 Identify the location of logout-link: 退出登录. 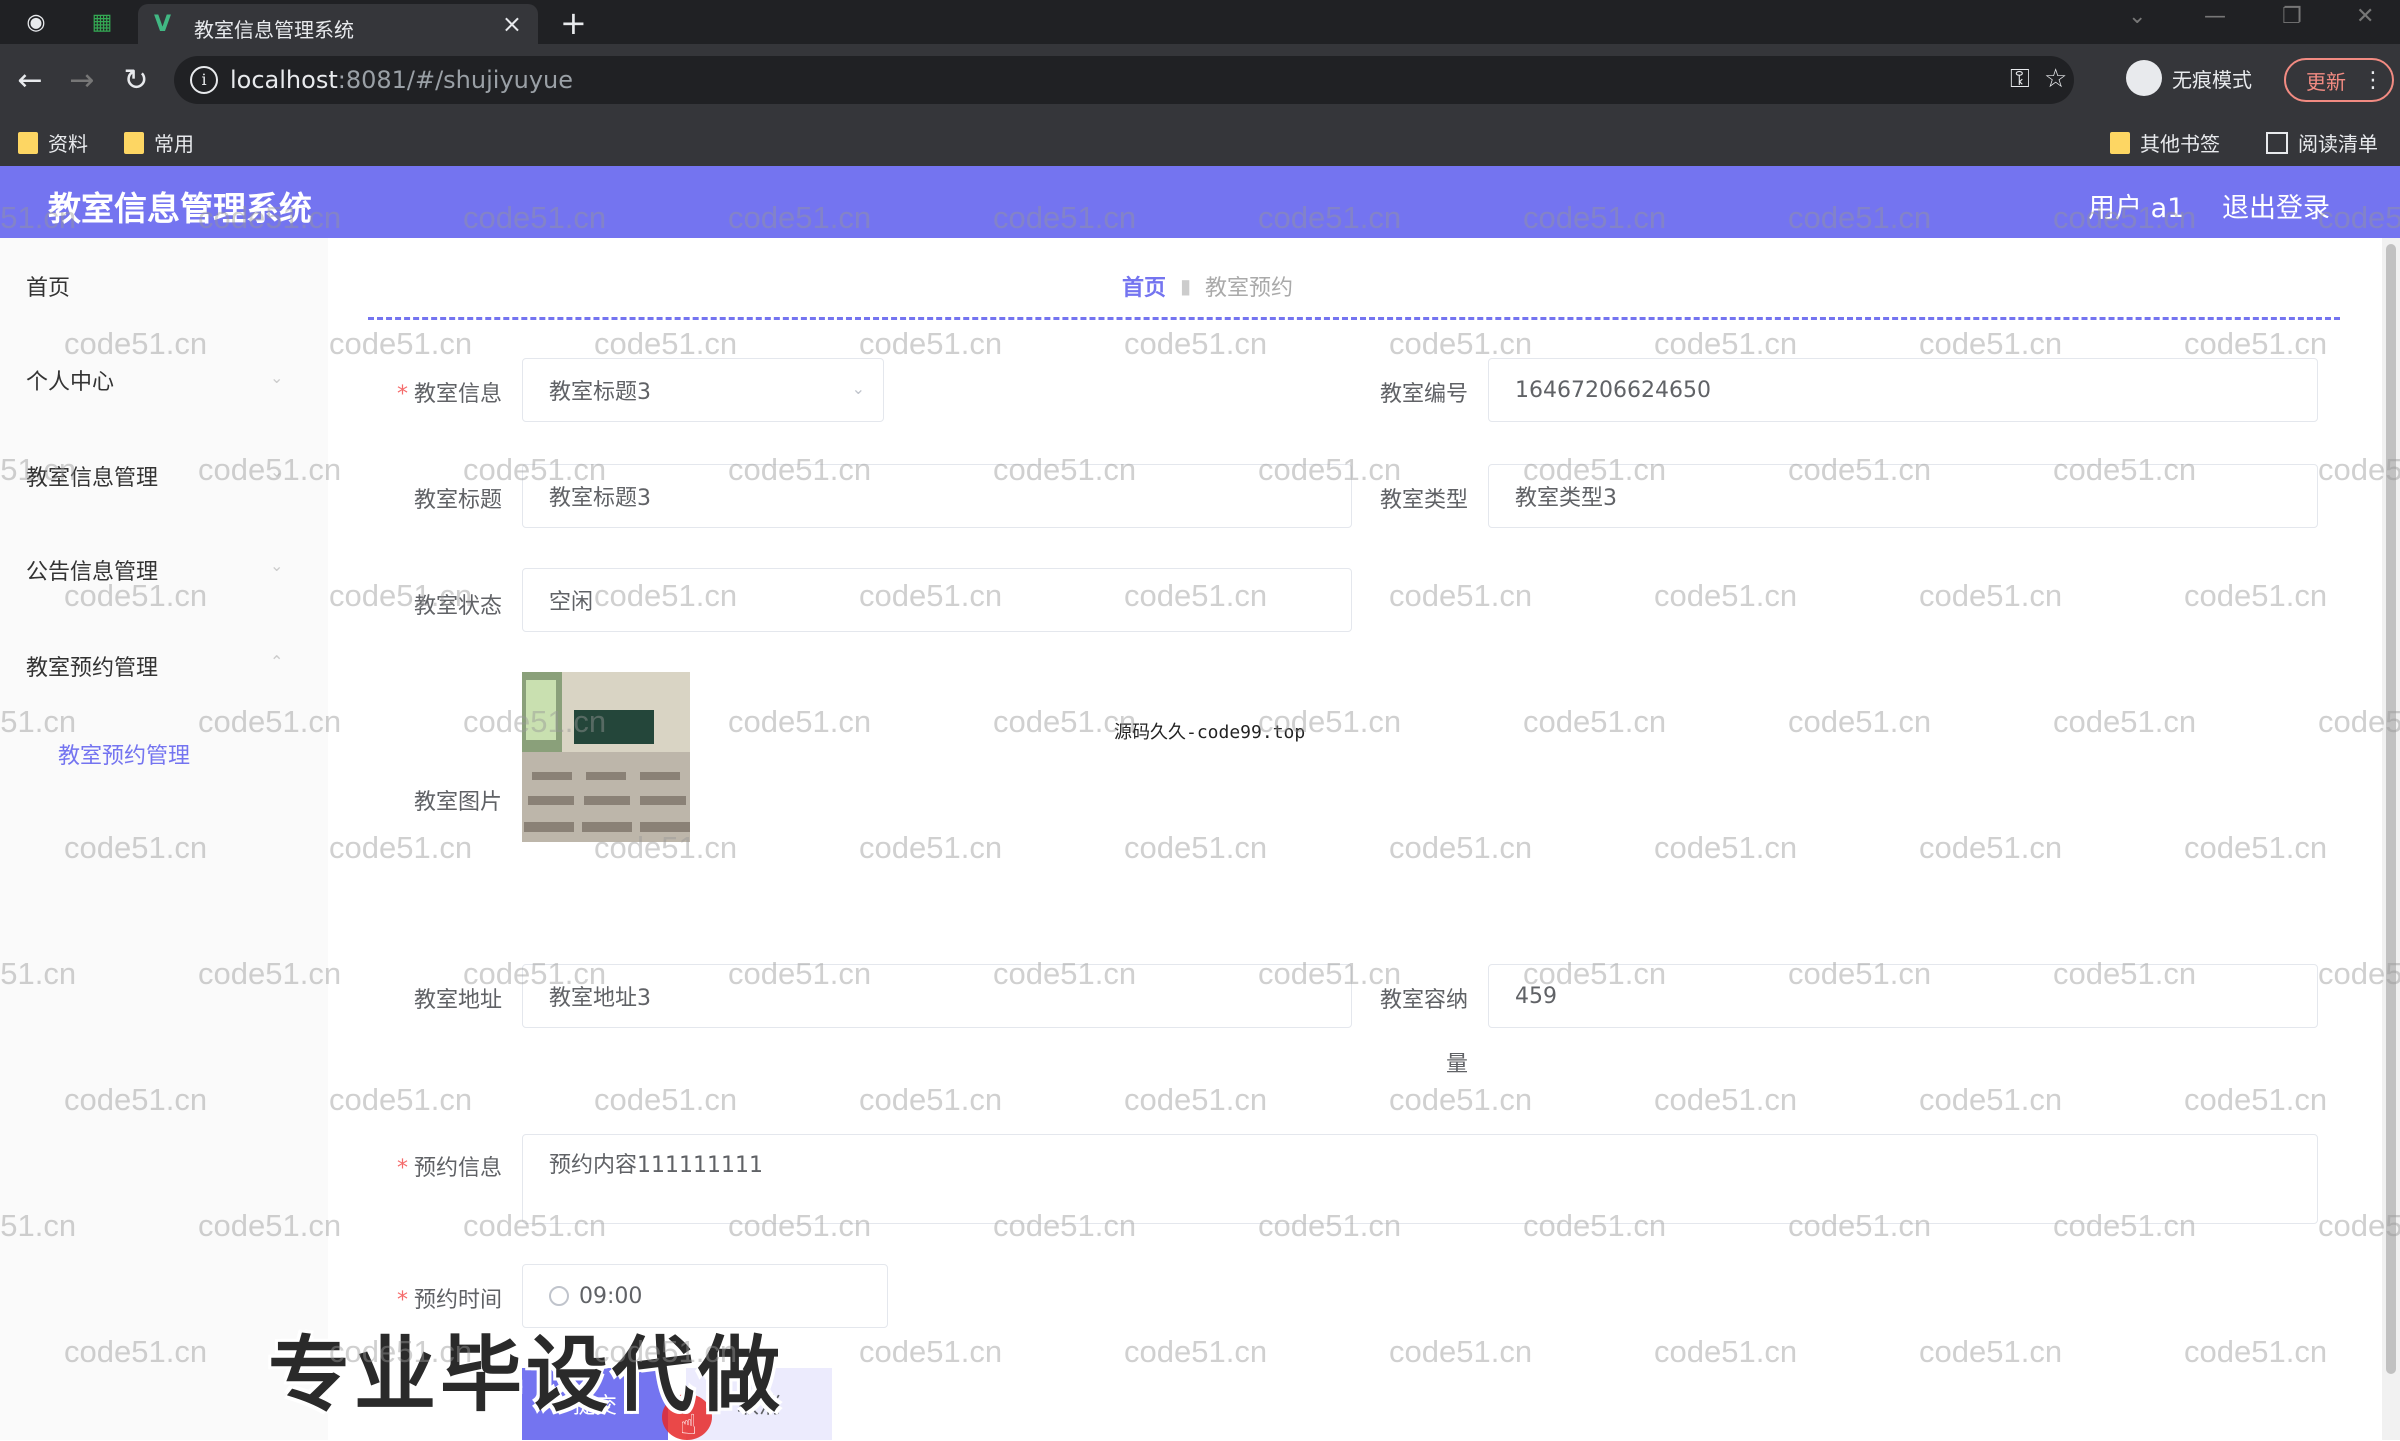
(2276, 205).